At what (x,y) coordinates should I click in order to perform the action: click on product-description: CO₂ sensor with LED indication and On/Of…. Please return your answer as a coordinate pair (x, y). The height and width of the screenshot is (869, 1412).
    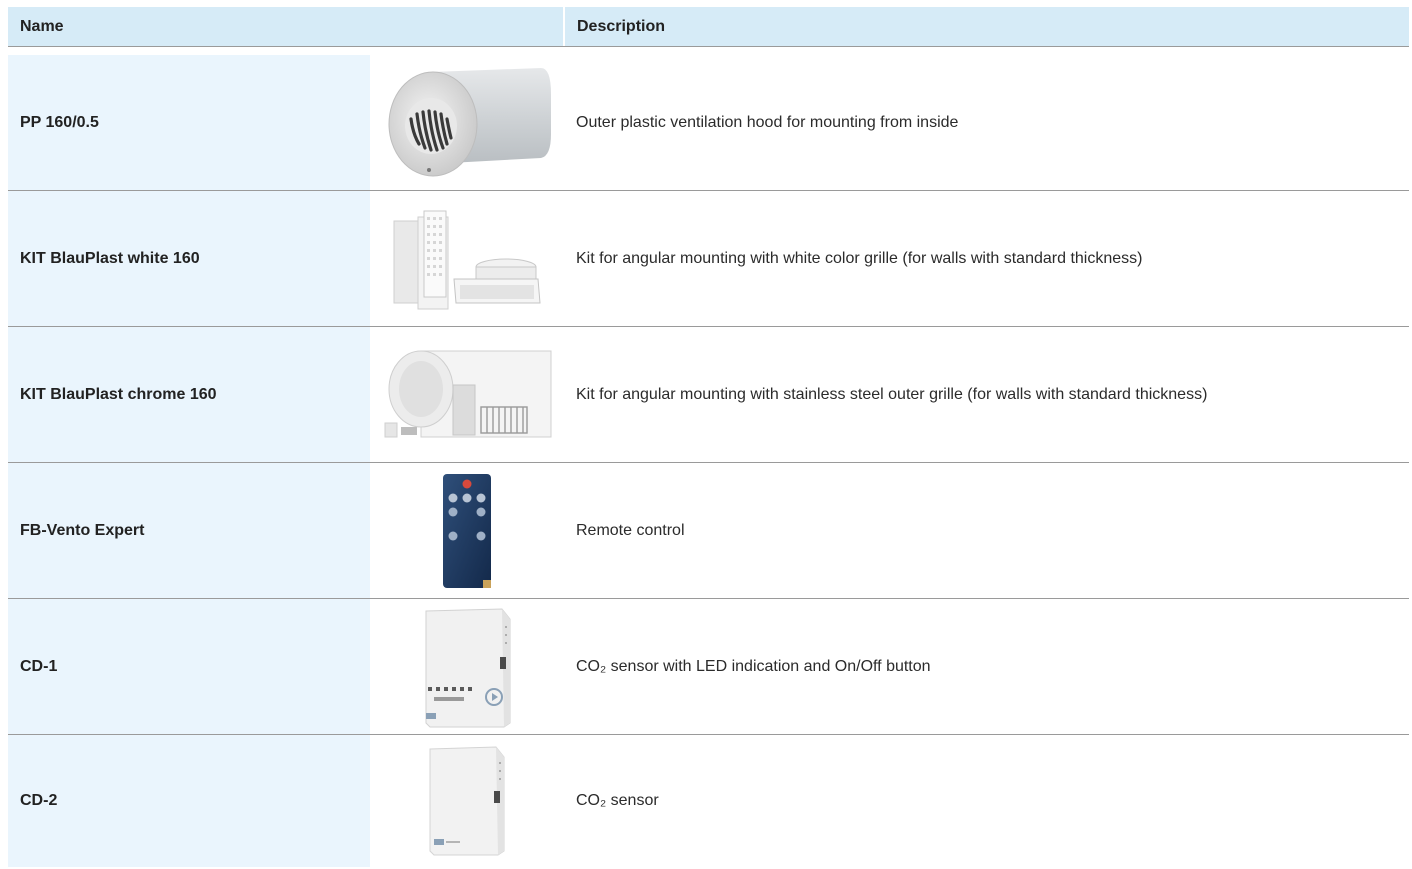
    Looking at the image, I should click on (753, 666).